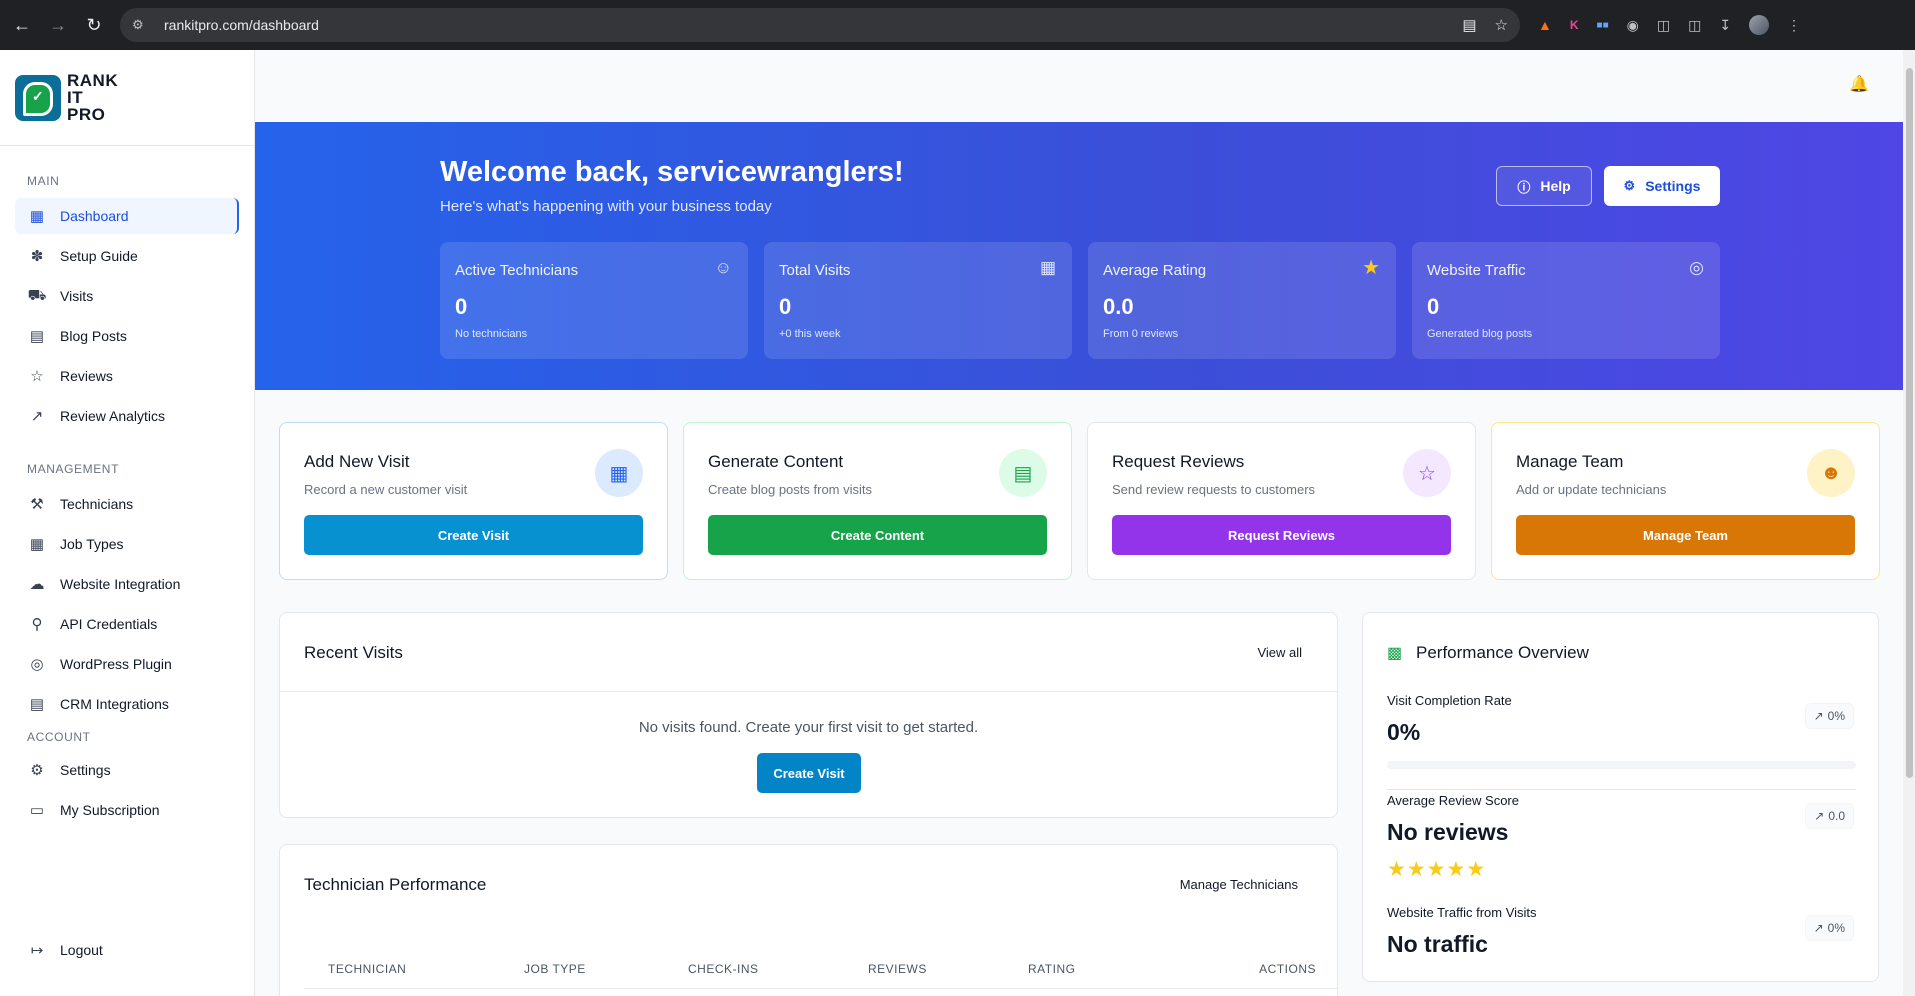  What do you see at coordinates (1476, 270) in the screenshot?
I see `stat-title: Website Traffic` at bounding box center [1476, 270].